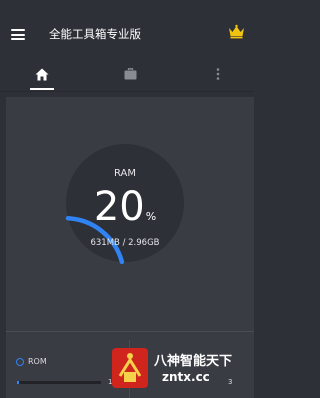 This screenshot has width=320, height=398. Describe the element at coordinates (130, 368) in the screenshot. I see `watermark-logo` at that location.